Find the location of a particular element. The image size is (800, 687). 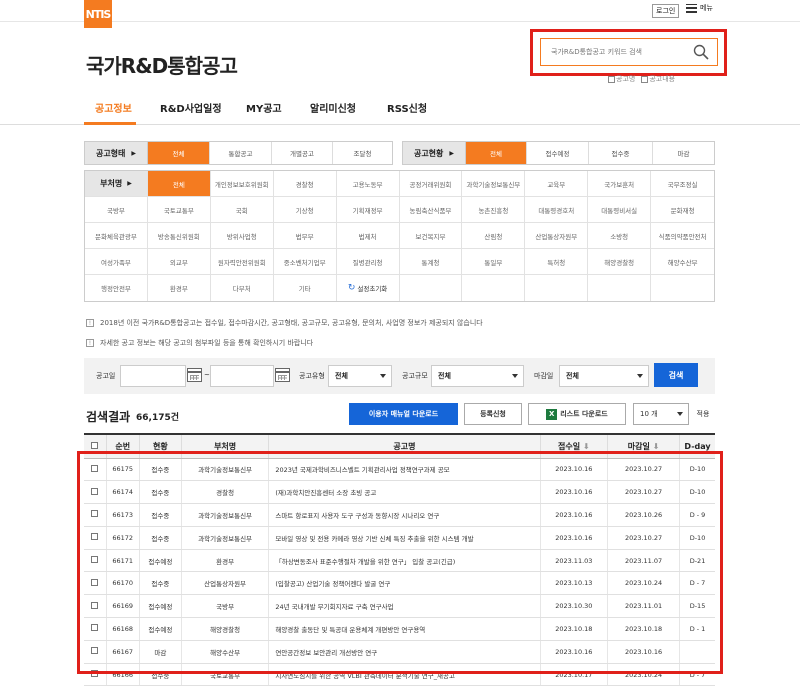

department-option: 기상청 is located at coordinates (305, 209).